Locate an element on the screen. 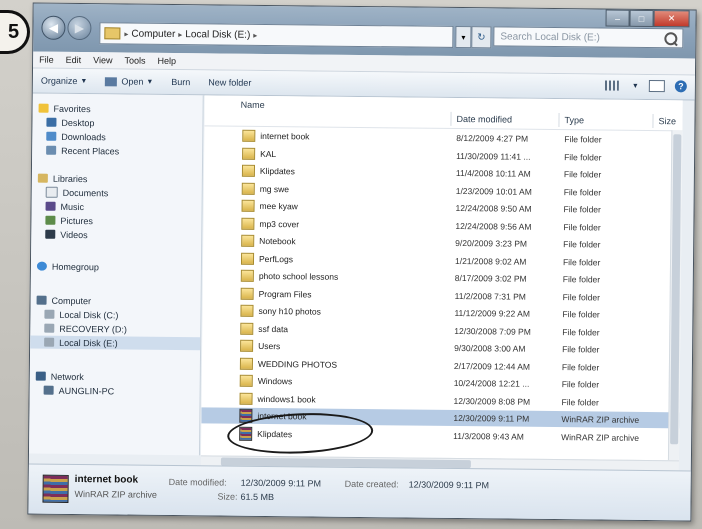 The height and width of the screenshot is (529, 702). videos-icon is located at coordinates (50, 234).